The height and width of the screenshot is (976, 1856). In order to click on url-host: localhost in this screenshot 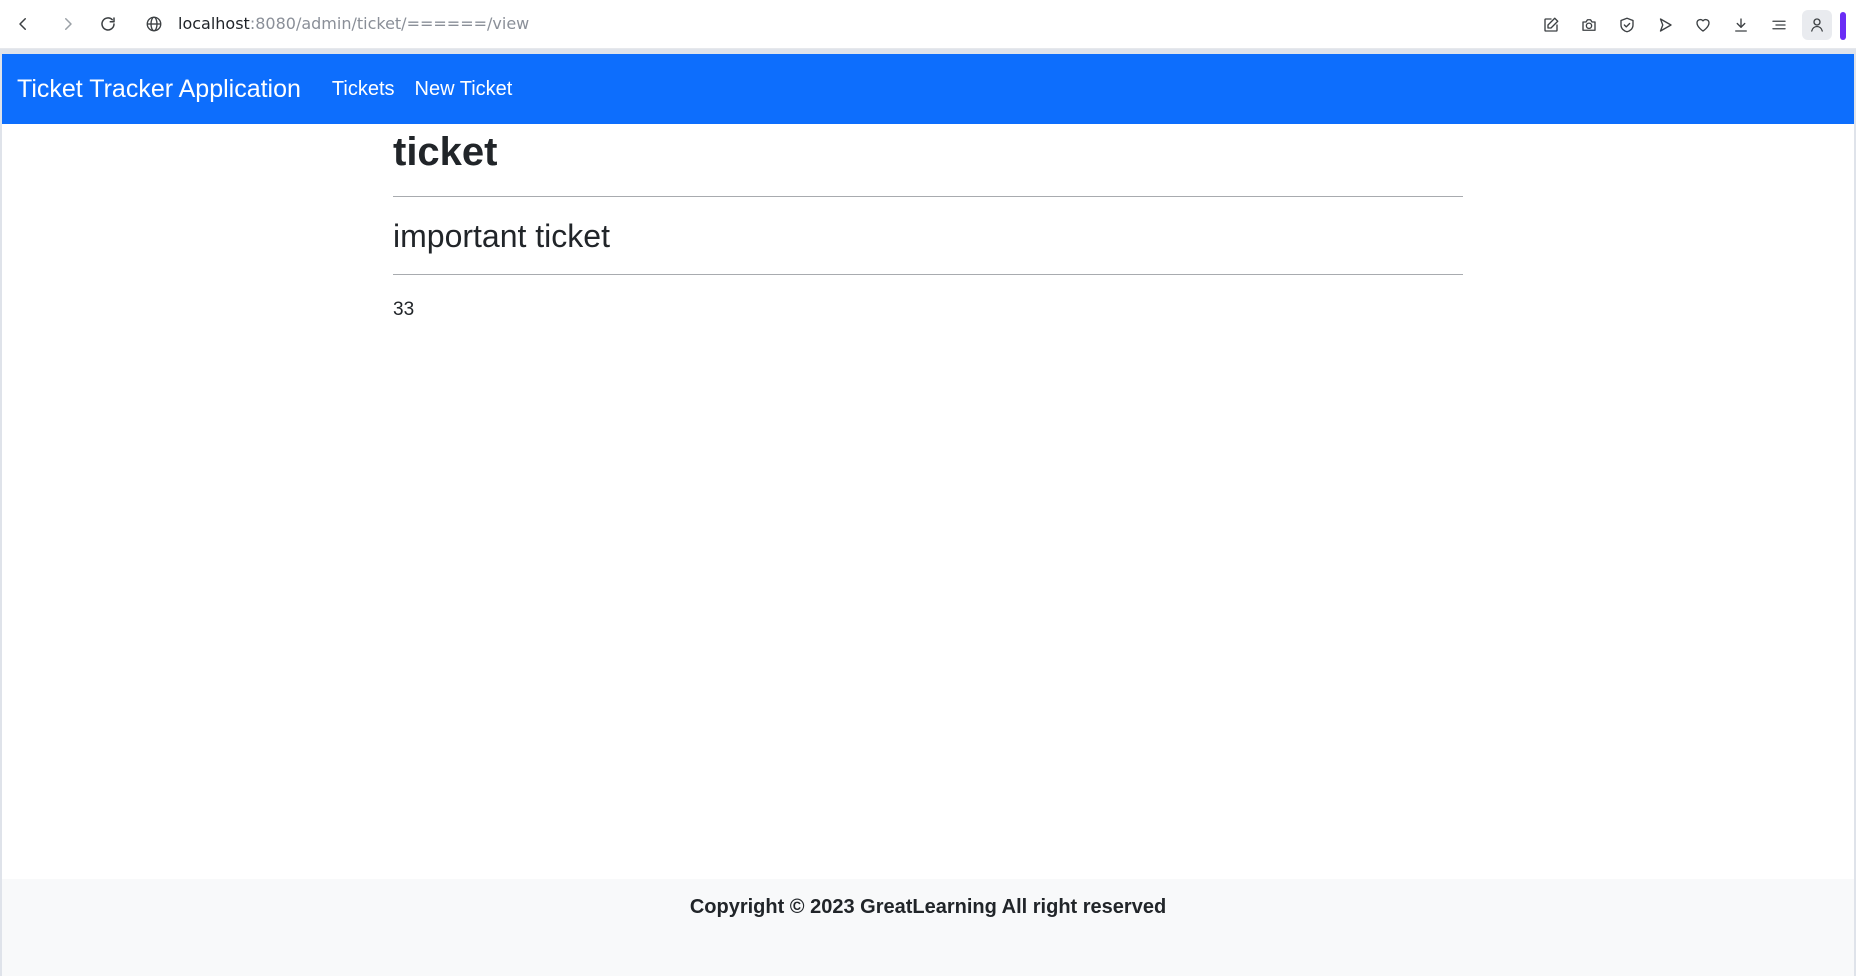, I will do `click(214, 23)`.